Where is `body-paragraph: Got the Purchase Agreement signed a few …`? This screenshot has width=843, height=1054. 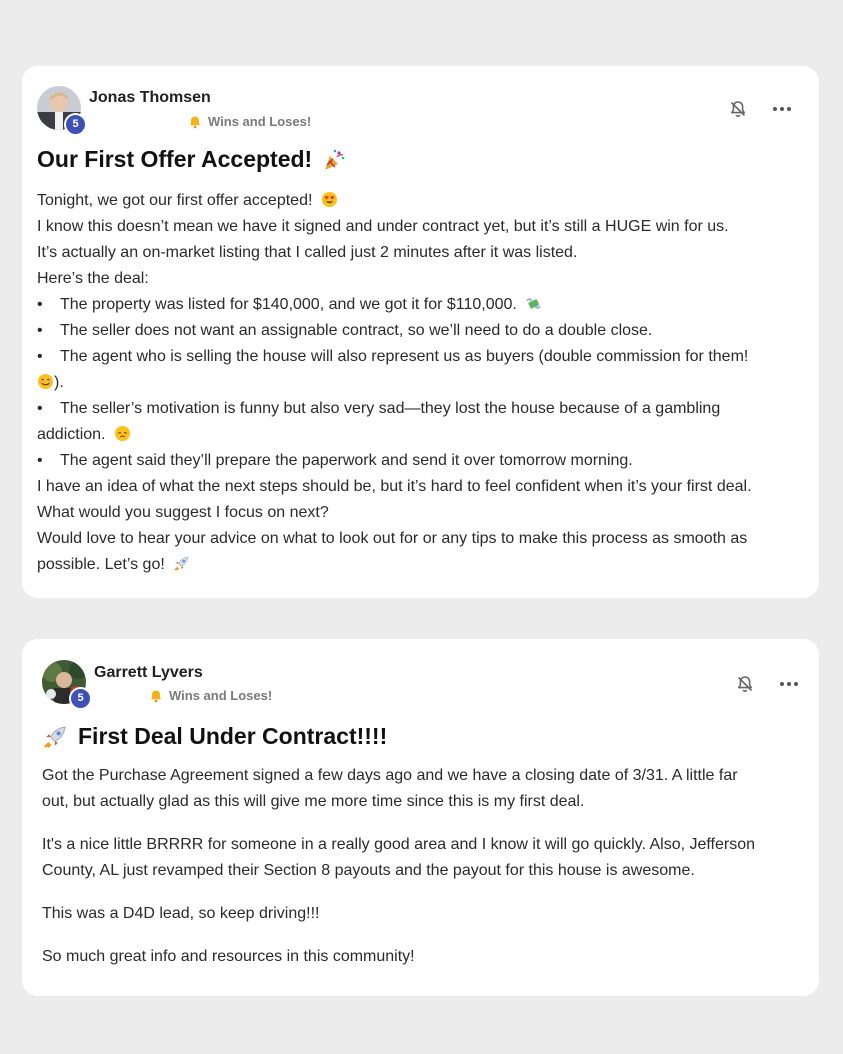 body-paragraph: Got the Purchase Agreement signed a few … is located at coordinates (427, 789).